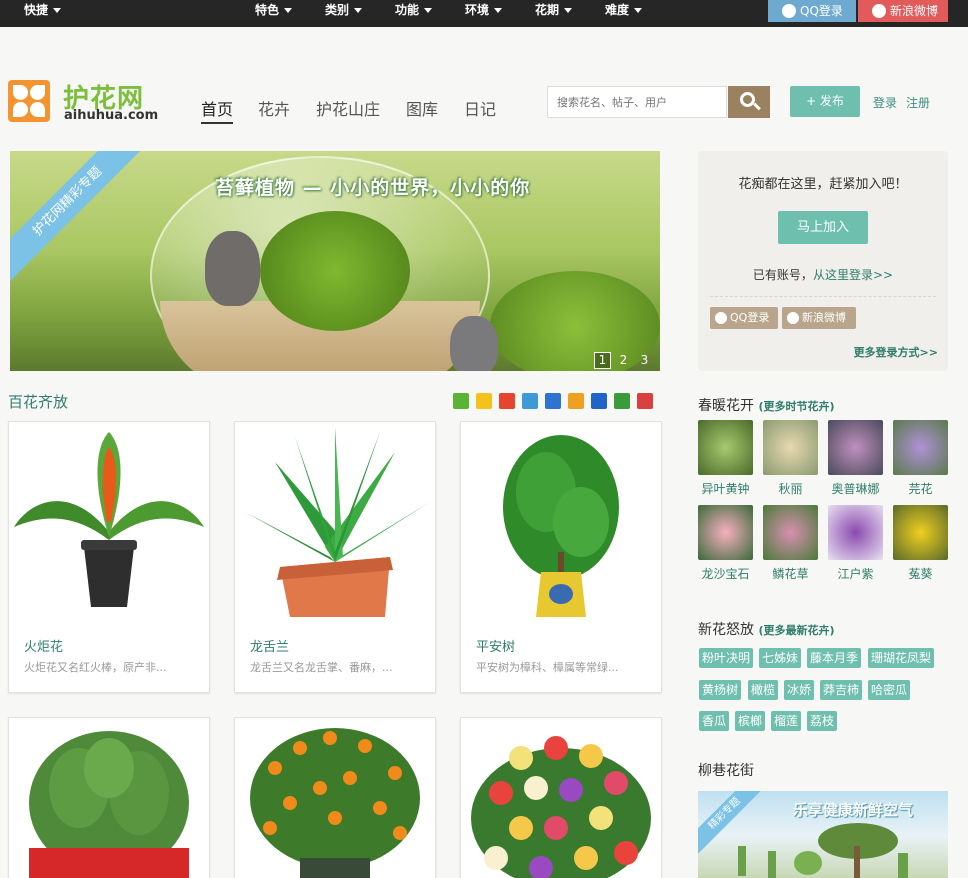  Describe the element at coordinates (622, 401) in the screenshot. I see `douban-icon` at that location.